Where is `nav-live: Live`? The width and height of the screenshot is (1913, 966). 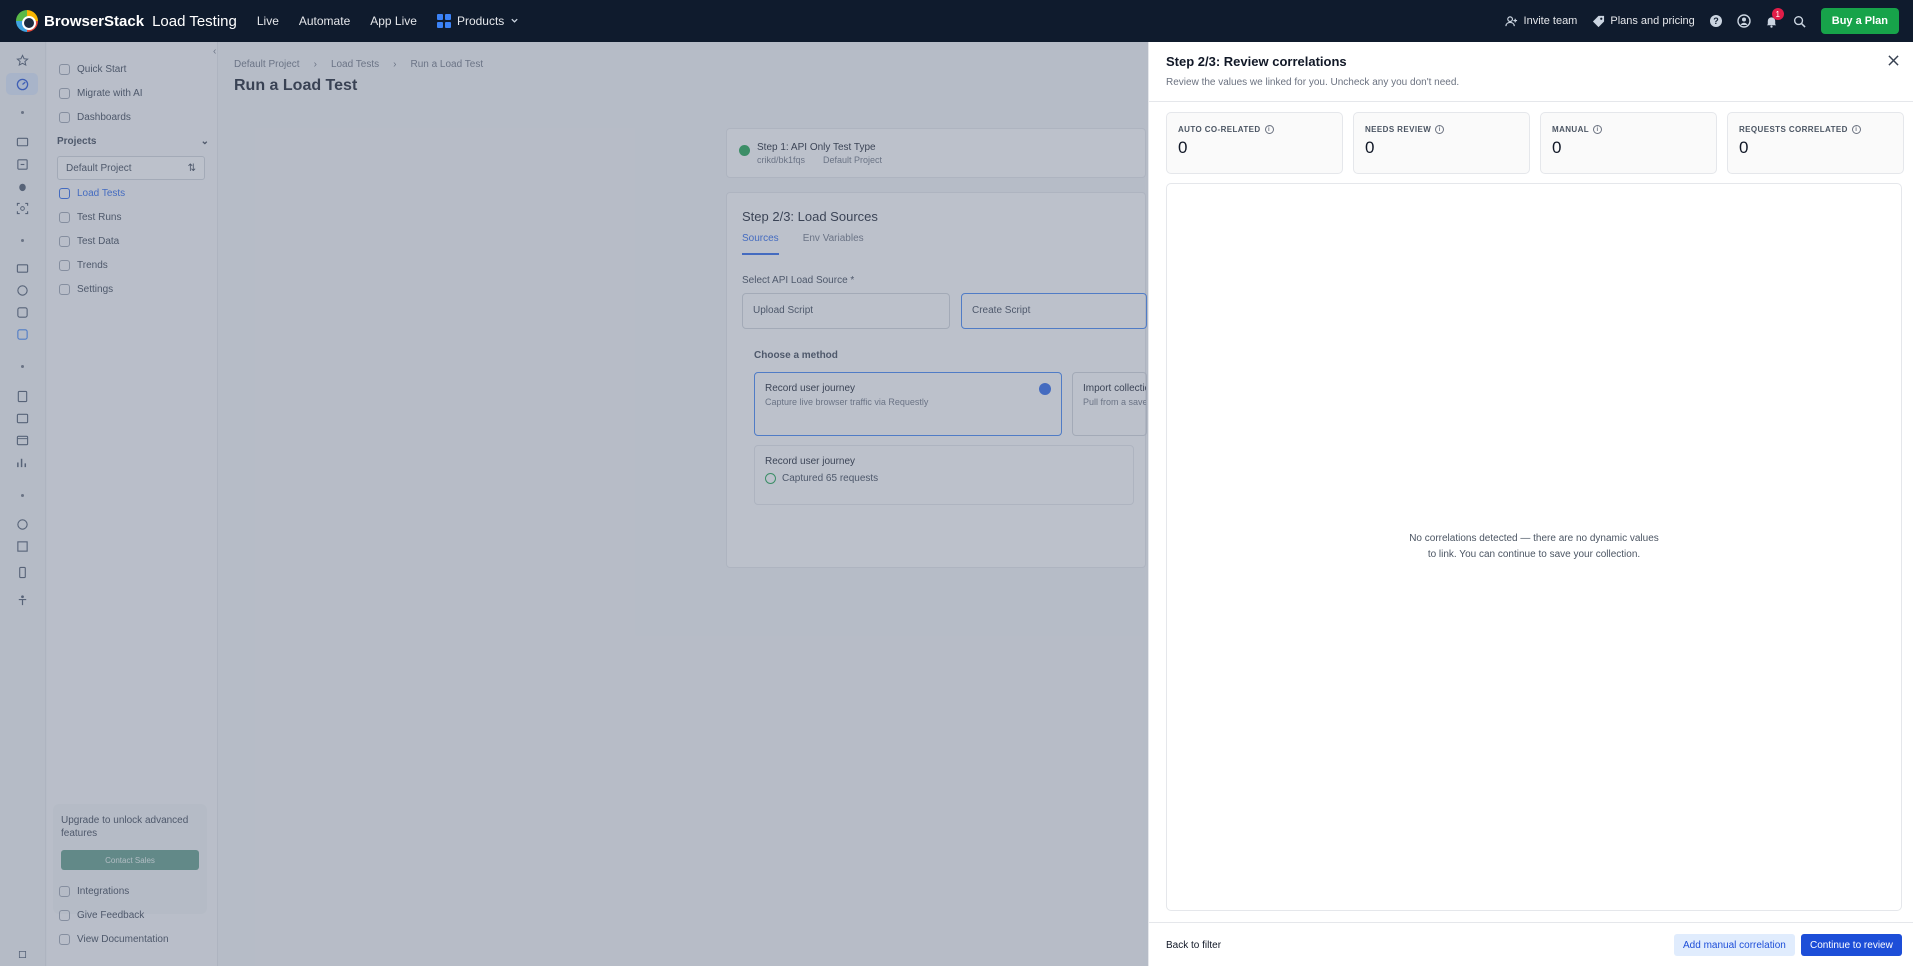 nav-live: Live is located at coordinates (268, 21).